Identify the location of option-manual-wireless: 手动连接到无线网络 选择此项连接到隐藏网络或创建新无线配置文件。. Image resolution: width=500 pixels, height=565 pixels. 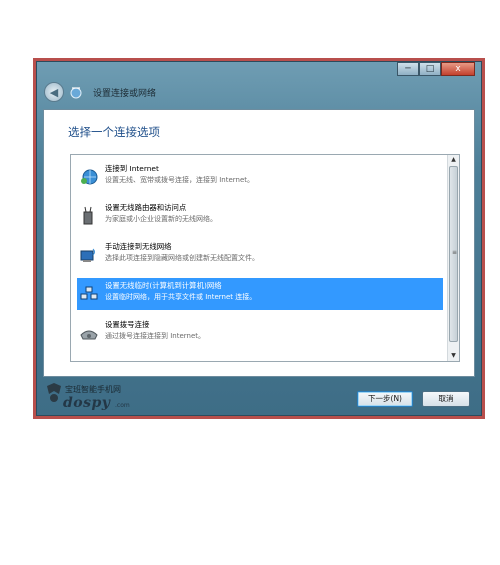
(260, 255).